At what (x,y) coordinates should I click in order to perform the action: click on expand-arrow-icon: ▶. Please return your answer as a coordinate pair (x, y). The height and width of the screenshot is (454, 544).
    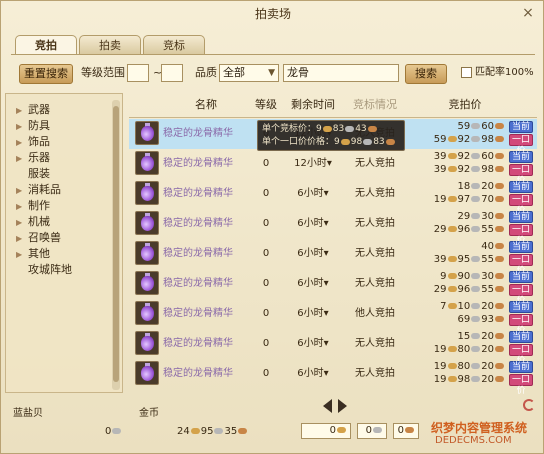
    Looking at the image, I should click on (19, 110).